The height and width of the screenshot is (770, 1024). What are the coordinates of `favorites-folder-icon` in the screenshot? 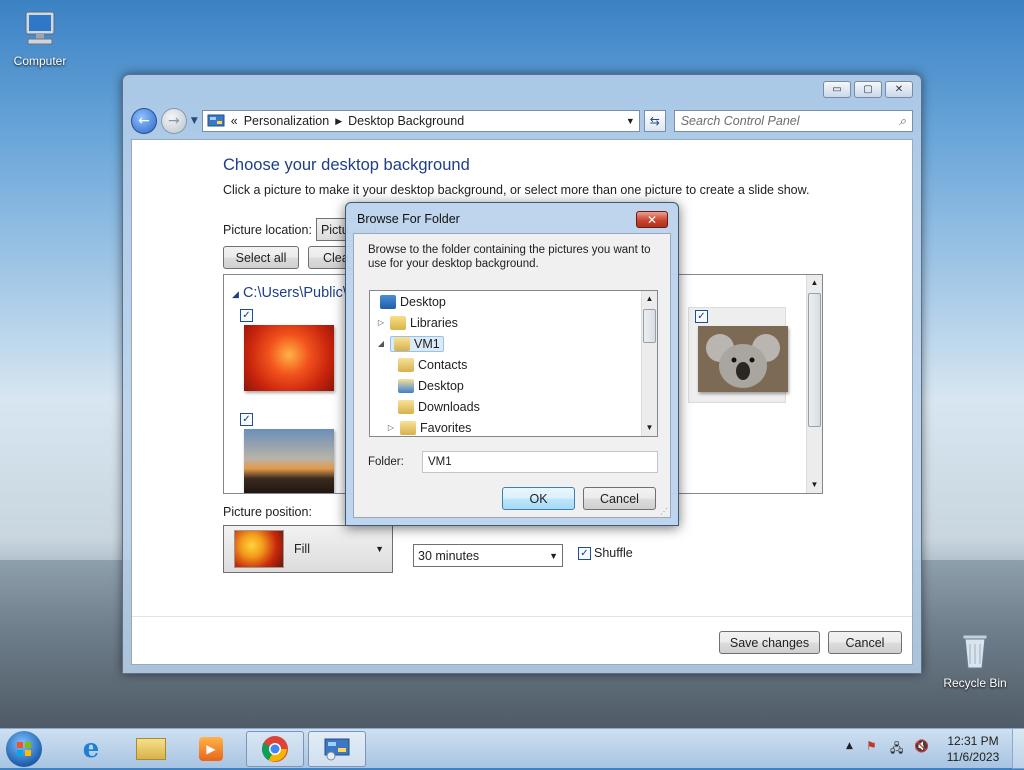 It's located at (408, 427).